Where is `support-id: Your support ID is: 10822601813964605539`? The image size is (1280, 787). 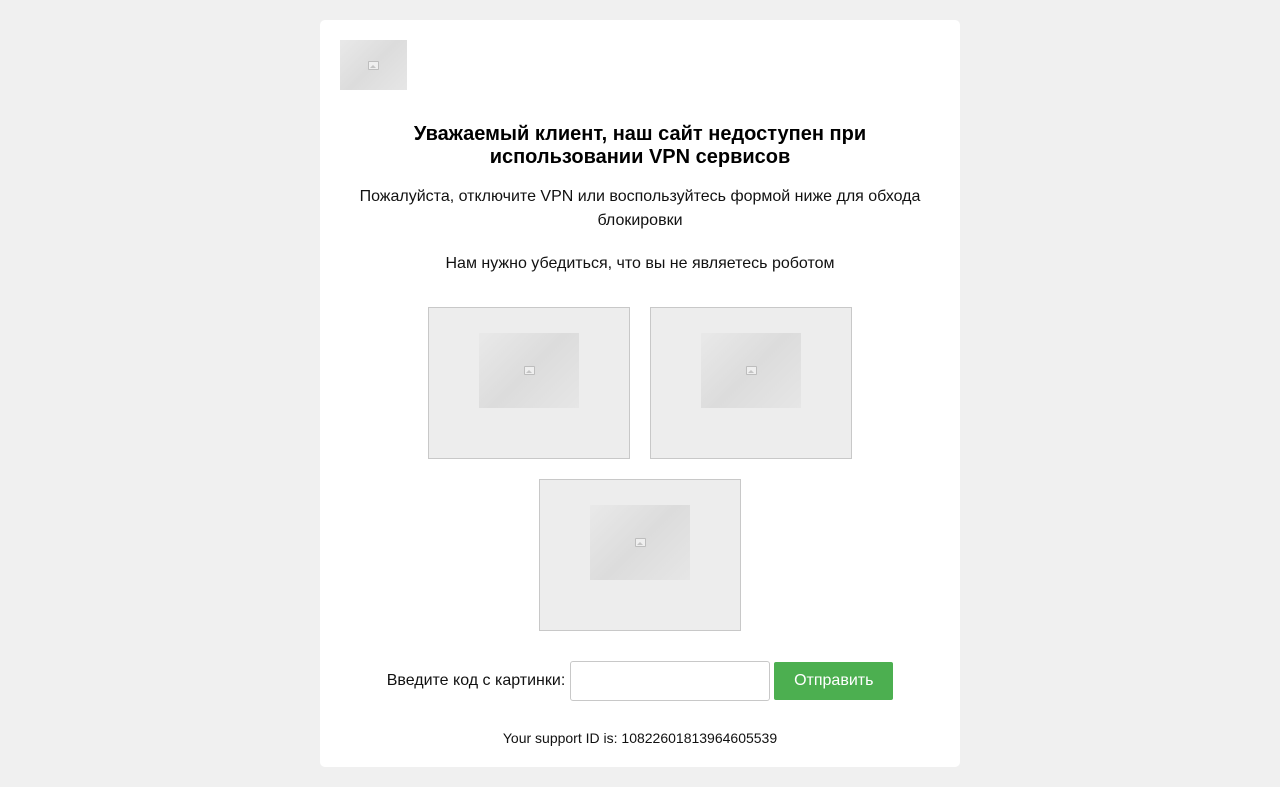 support-id: Your support ID is: 10822601813964605539 is located at coordinates (640, 738).